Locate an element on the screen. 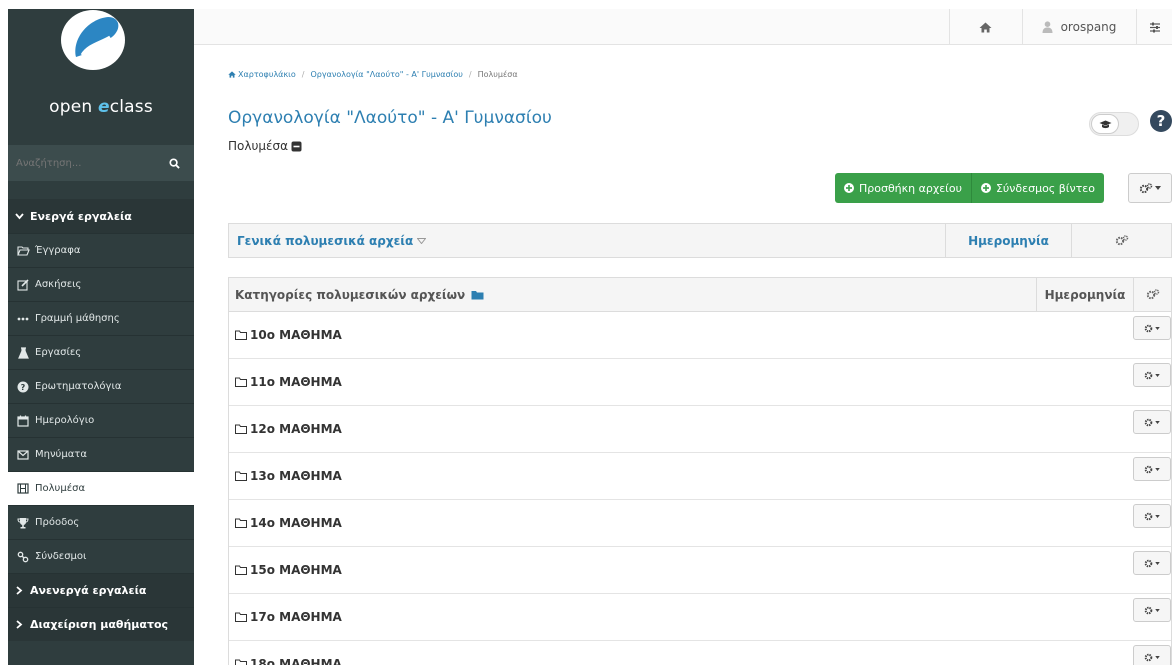 Image resolution: width=1172 pixels, height=665 pixels. category-name-cell: 10ο ΜΑΘΗΜΑ is located at coordinates (681, 335).